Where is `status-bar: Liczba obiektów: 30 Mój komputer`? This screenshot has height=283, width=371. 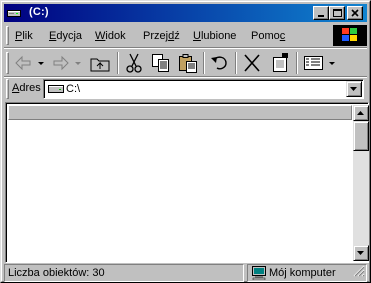 status-bar: Liczba obiektów: 30 Mój komputer is located at coordinates (185, 273).